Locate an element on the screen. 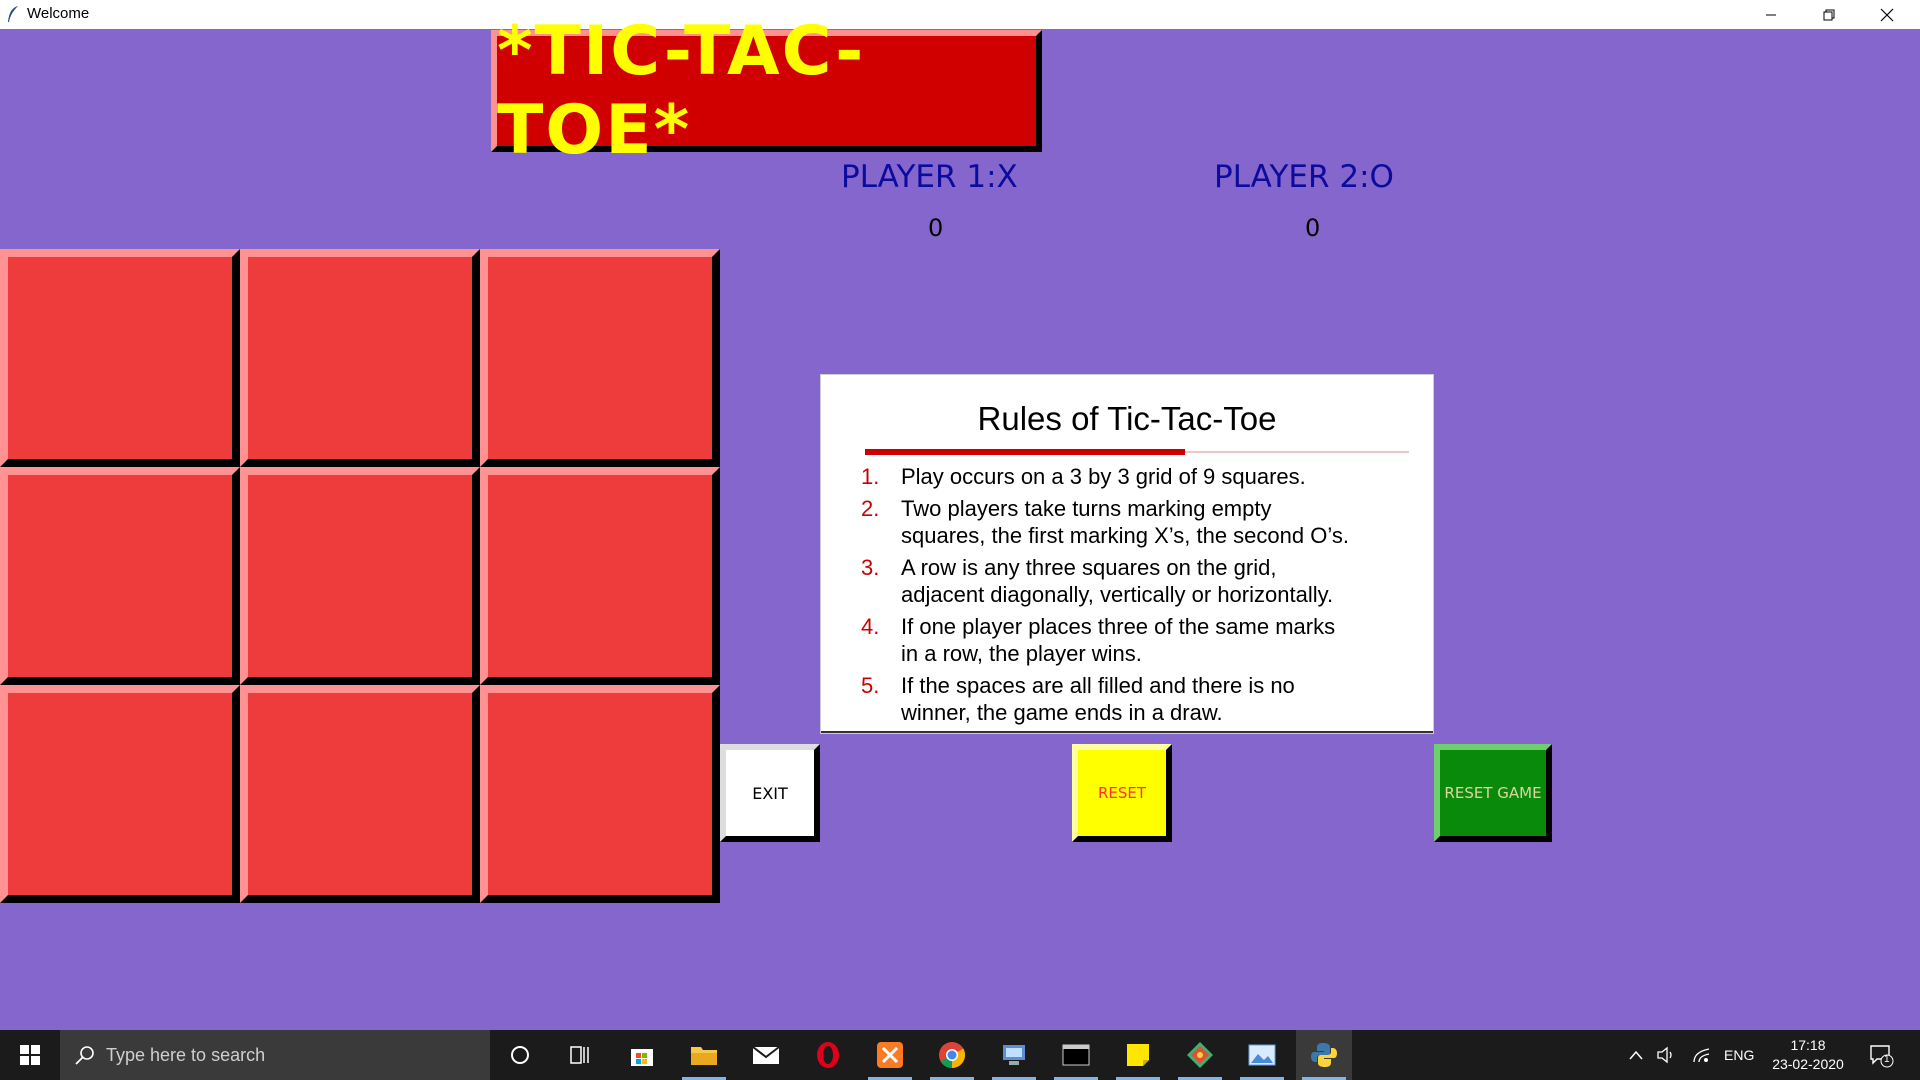 The width and height of the screenshot is (1920, 1080). restore-button is located at coordinates (1829, 14).